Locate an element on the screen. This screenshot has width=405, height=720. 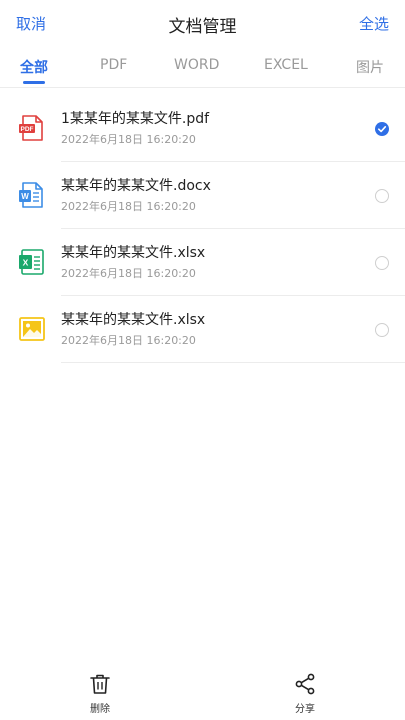
select-all-button: 全选 is located at coordinates (374, 23).